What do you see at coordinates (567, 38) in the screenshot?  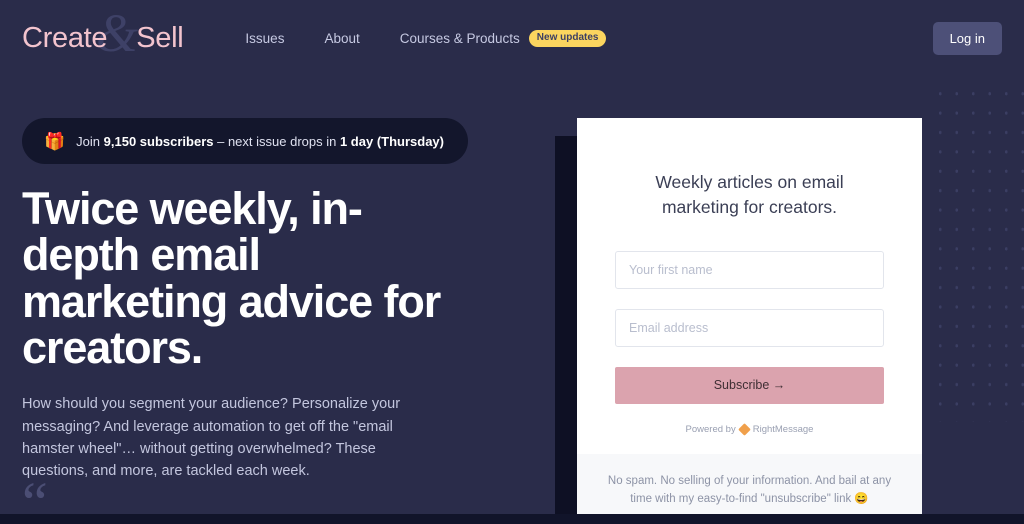 I see `new-updates-badge: New updates` at bounding box center [567, 38].